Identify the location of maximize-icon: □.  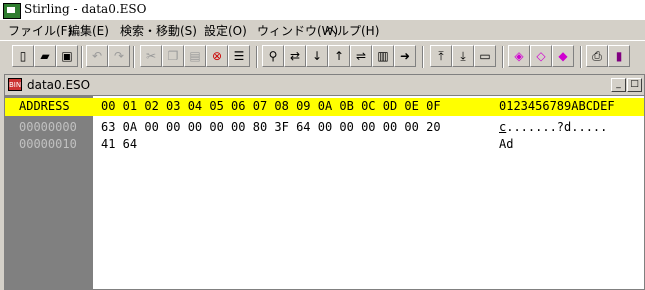
(634, 85).